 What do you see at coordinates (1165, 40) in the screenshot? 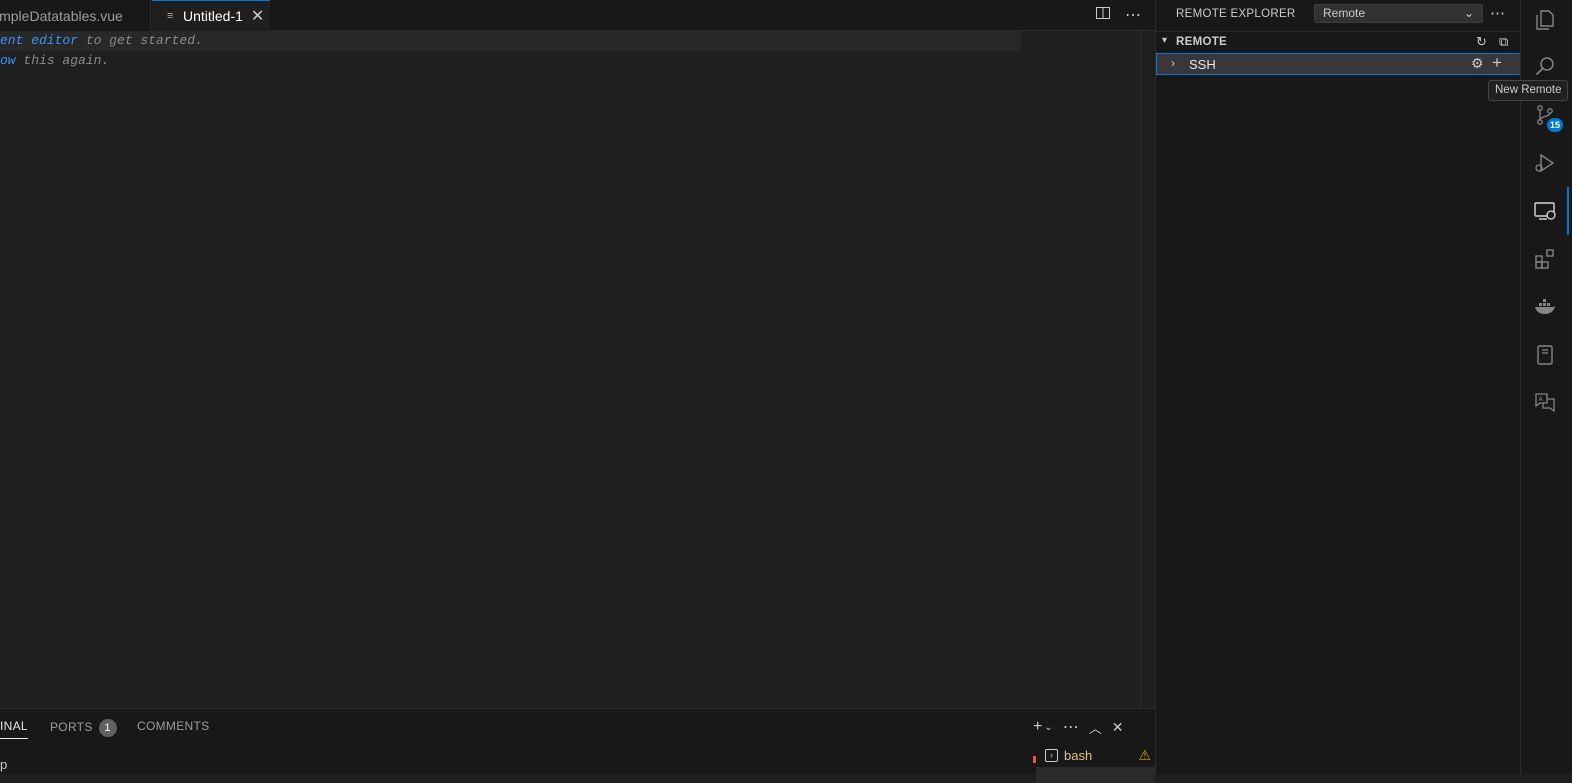
I see `chevron-down-icon: ▾` at bounding box center [1165, 40].